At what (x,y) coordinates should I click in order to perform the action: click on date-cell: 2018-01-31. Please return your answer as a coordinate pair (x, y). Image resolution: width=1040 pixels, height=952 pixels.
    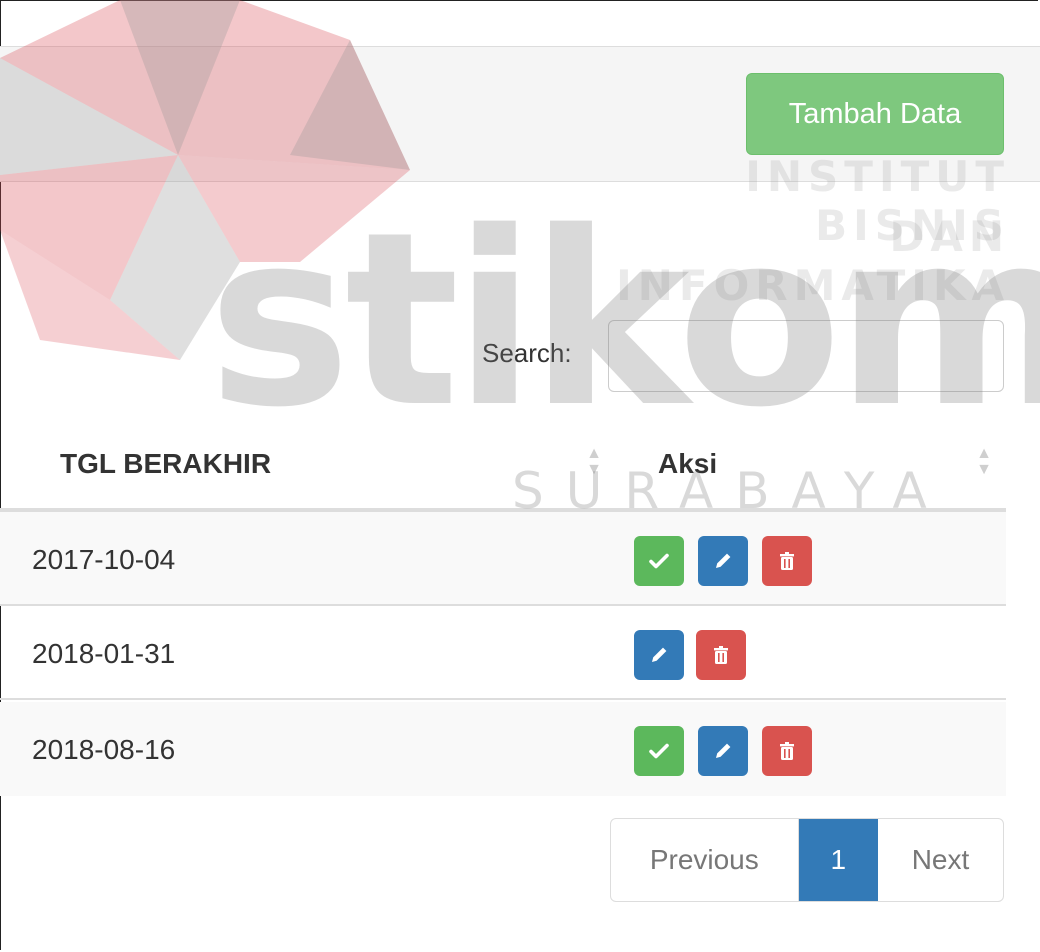
    Looking at the image, I should click on (104, 653).